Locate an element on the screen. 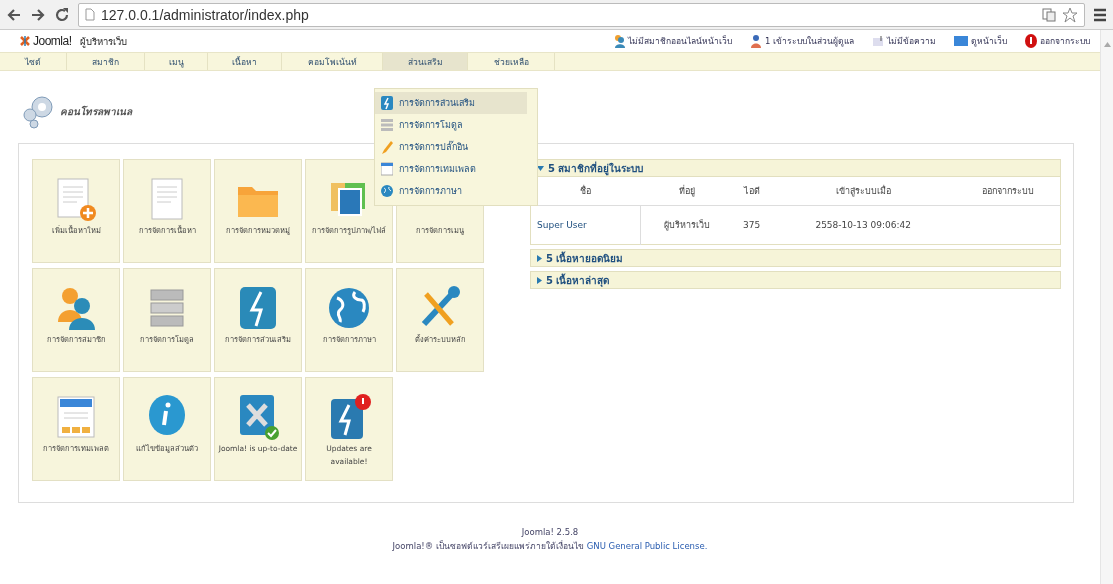 This screenshot has width=1113, height=584. menu-tab: ส่วนเสริม is located at coordinates (425, 61).